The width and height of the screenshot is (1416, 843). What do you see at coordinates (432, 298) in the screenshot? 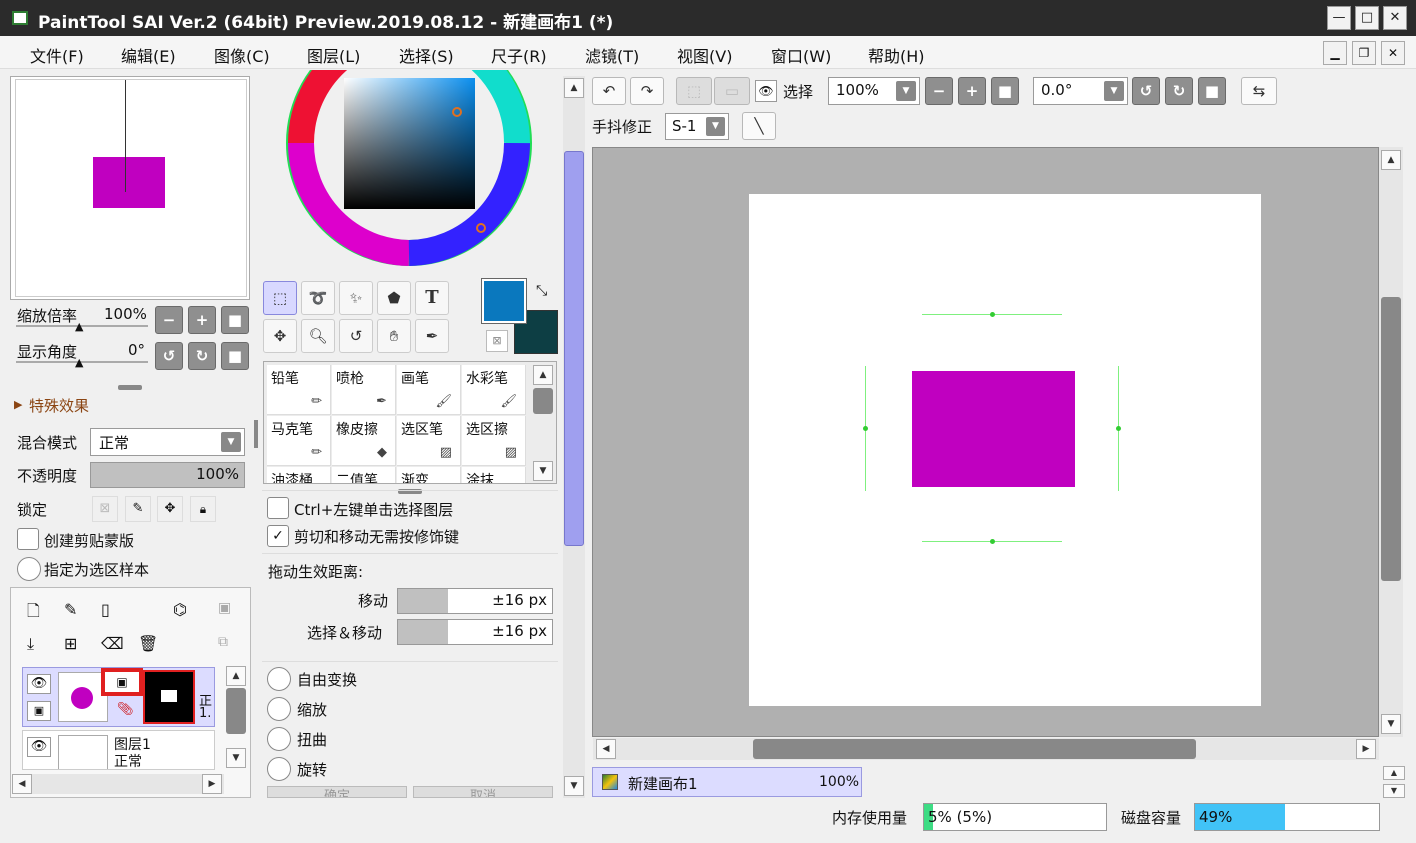
I see `text-tool: T` at bounding box center [432, 298].